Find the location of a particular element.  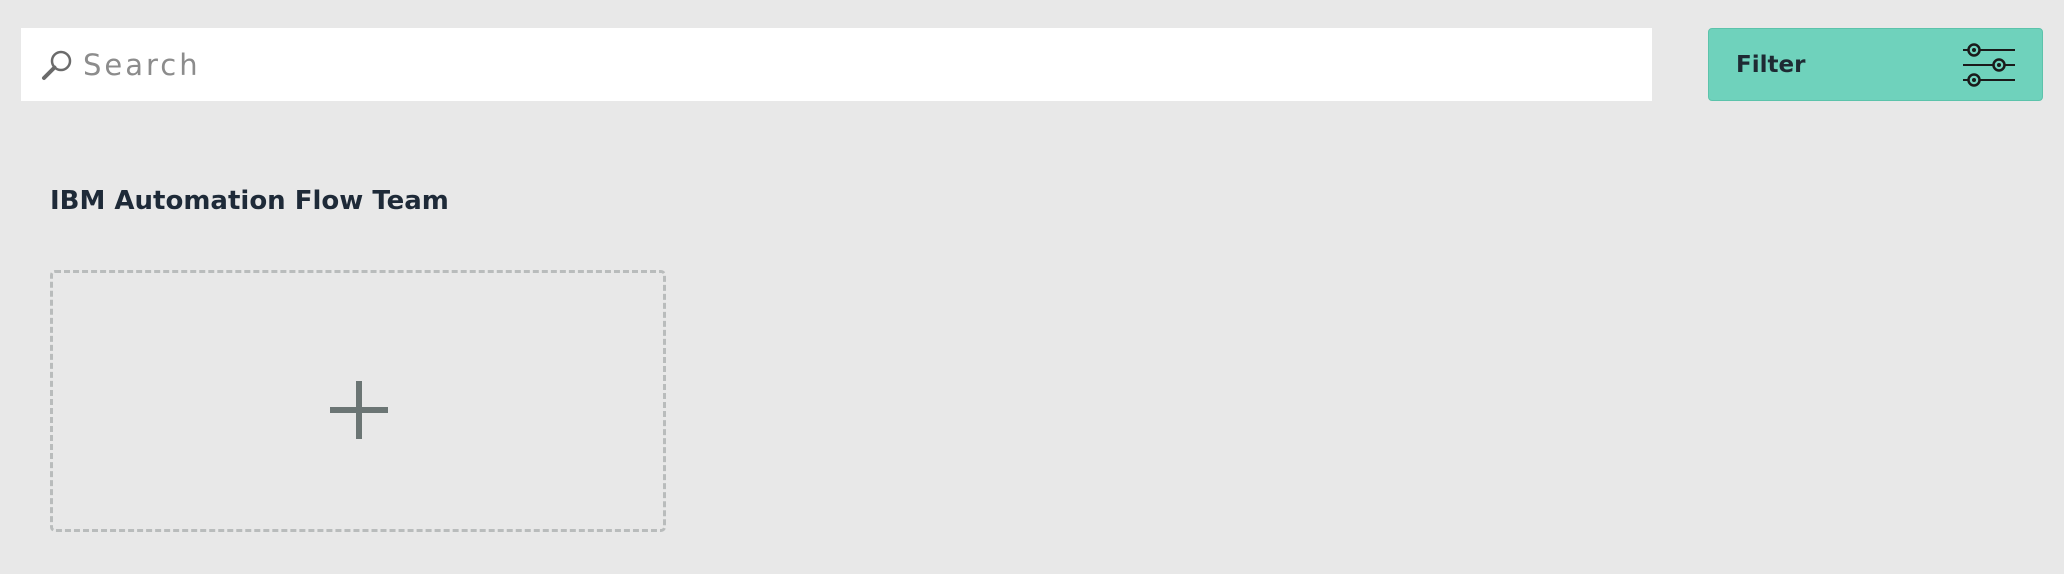

search-icon is located at coordinates (57, 65).